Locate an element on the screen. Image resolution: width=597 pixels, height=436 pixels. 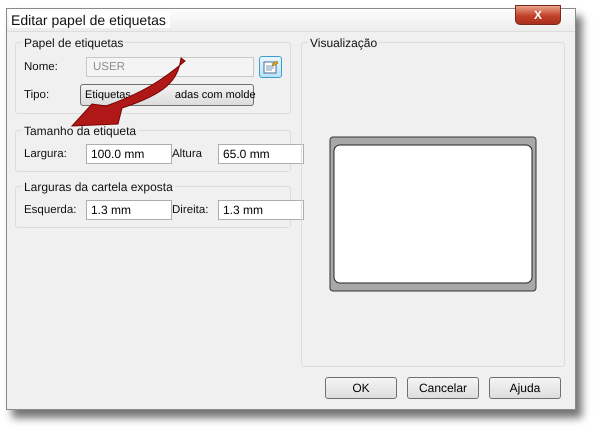
field-label: Direita: is located at coordinates (191, 210).